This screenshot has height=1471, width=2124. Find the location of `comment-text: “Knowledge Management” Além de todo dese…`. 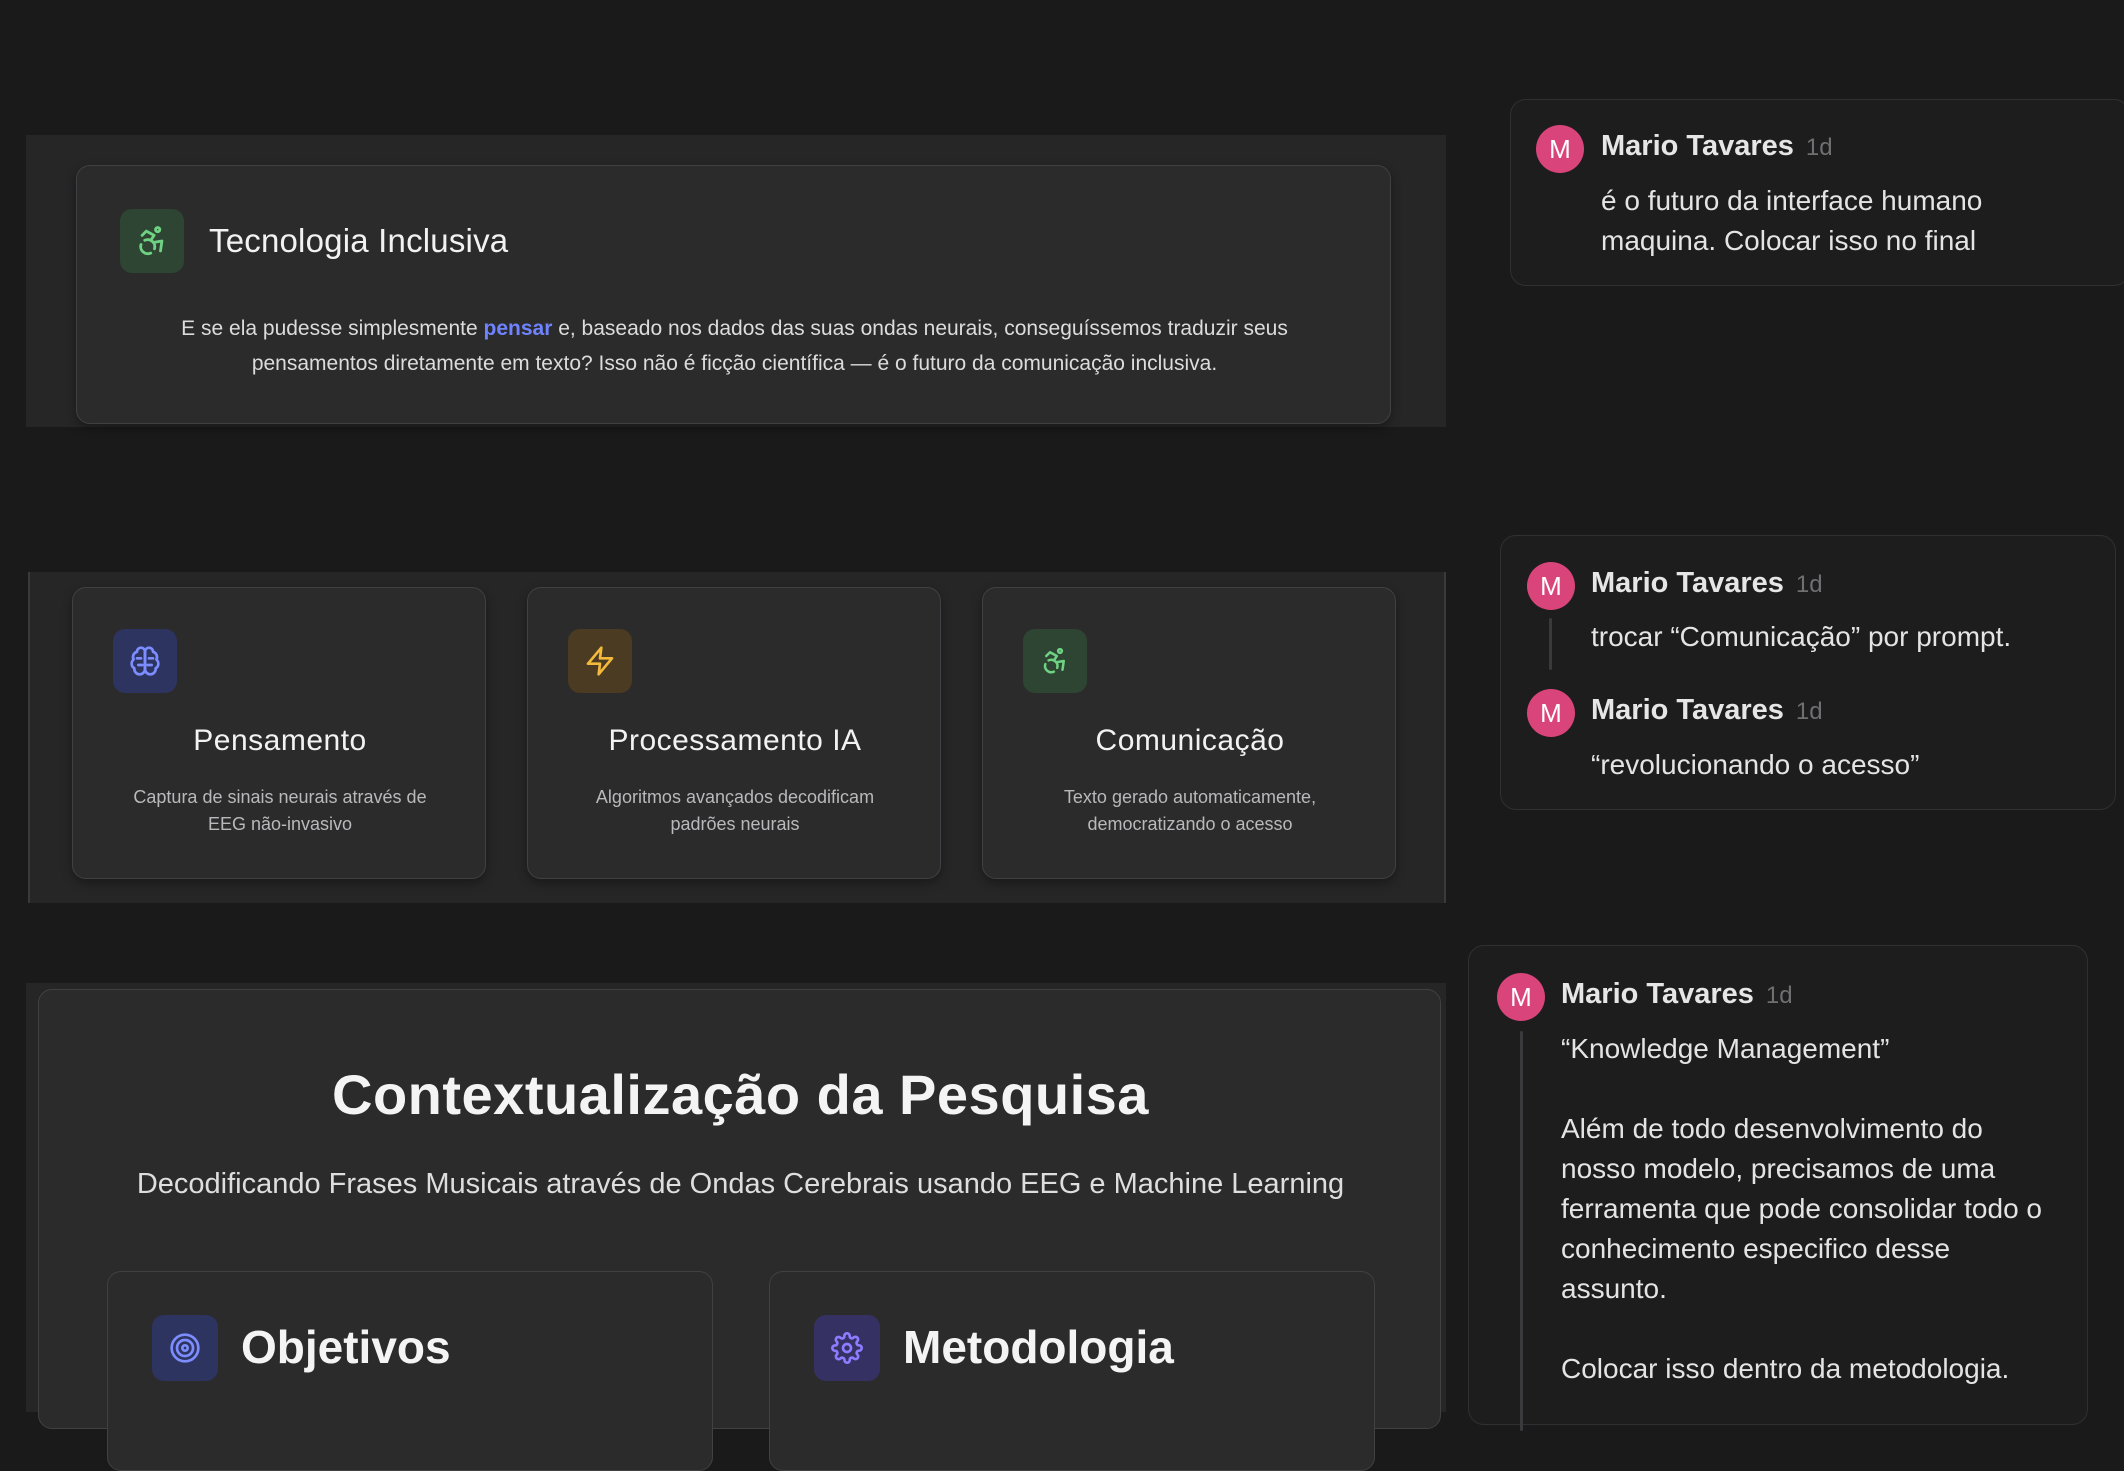

comment-text: “Knowledge Management” Além de todo dese… is located at coordinates (1801, 1208).